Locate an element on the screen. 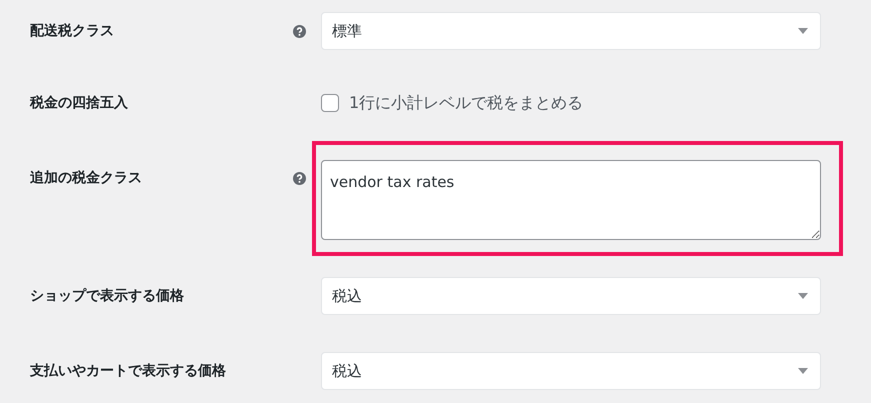  setting-label: 追加の税金クラス is located at coordinates (86, 178).